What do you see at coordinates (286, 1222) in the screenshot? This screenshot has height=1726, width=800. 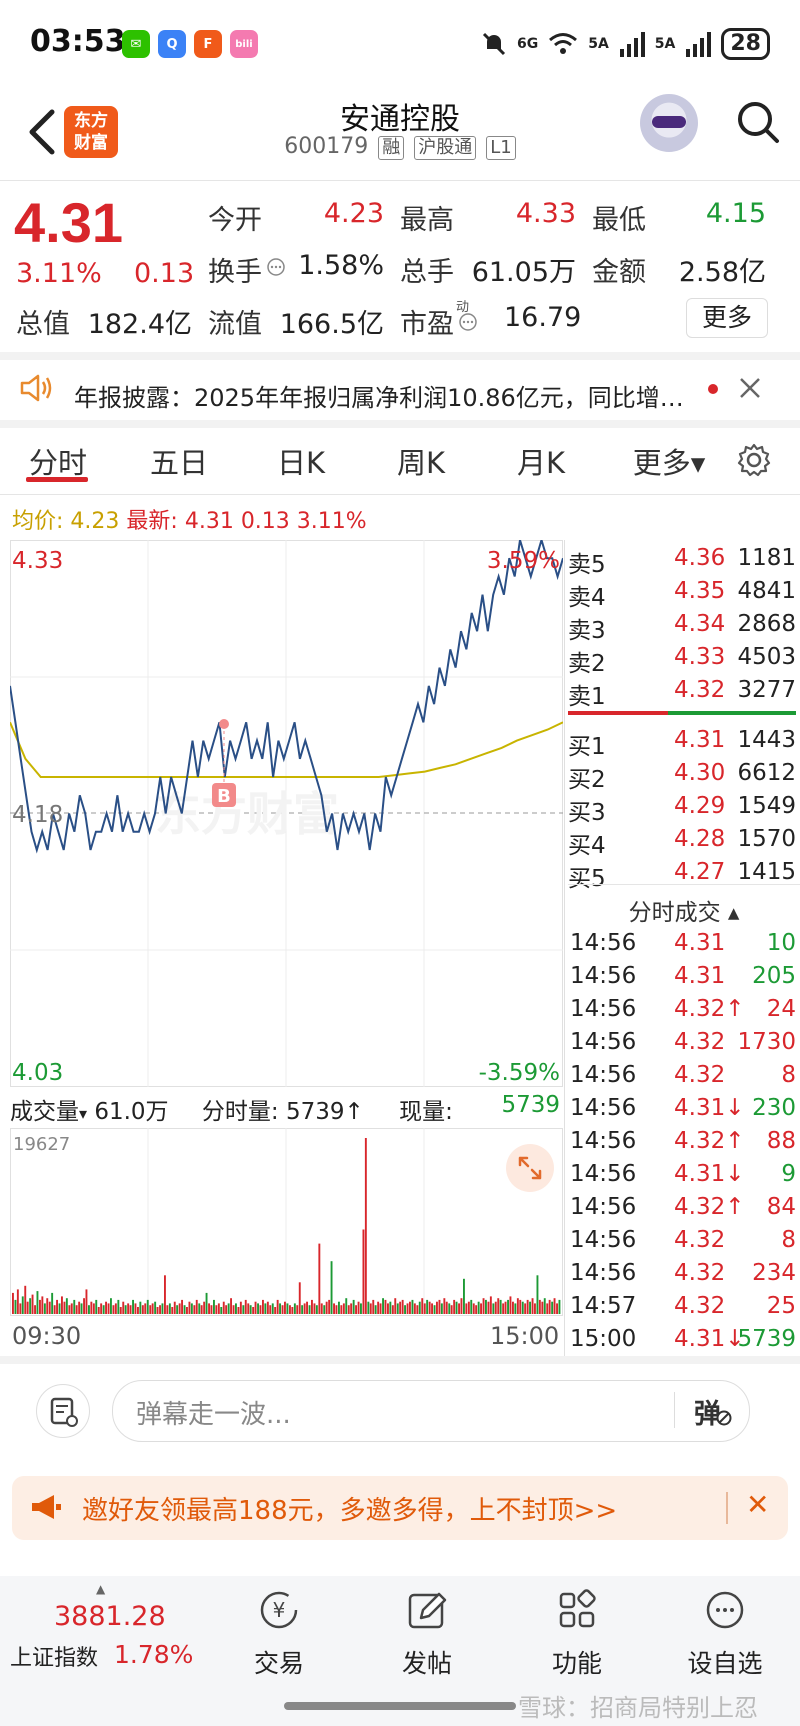 I see `volume-chart: 19627` at bounding box center [286, 1222].